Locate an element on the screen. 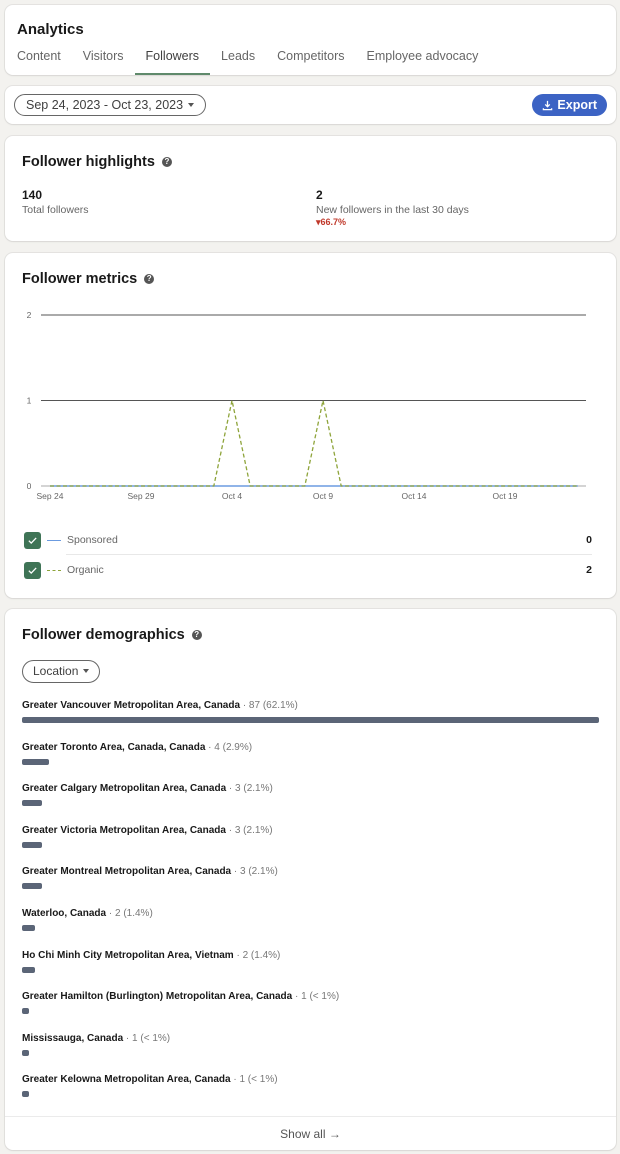  section-title: Follower demographics ? is located at coordinates (112, 635).